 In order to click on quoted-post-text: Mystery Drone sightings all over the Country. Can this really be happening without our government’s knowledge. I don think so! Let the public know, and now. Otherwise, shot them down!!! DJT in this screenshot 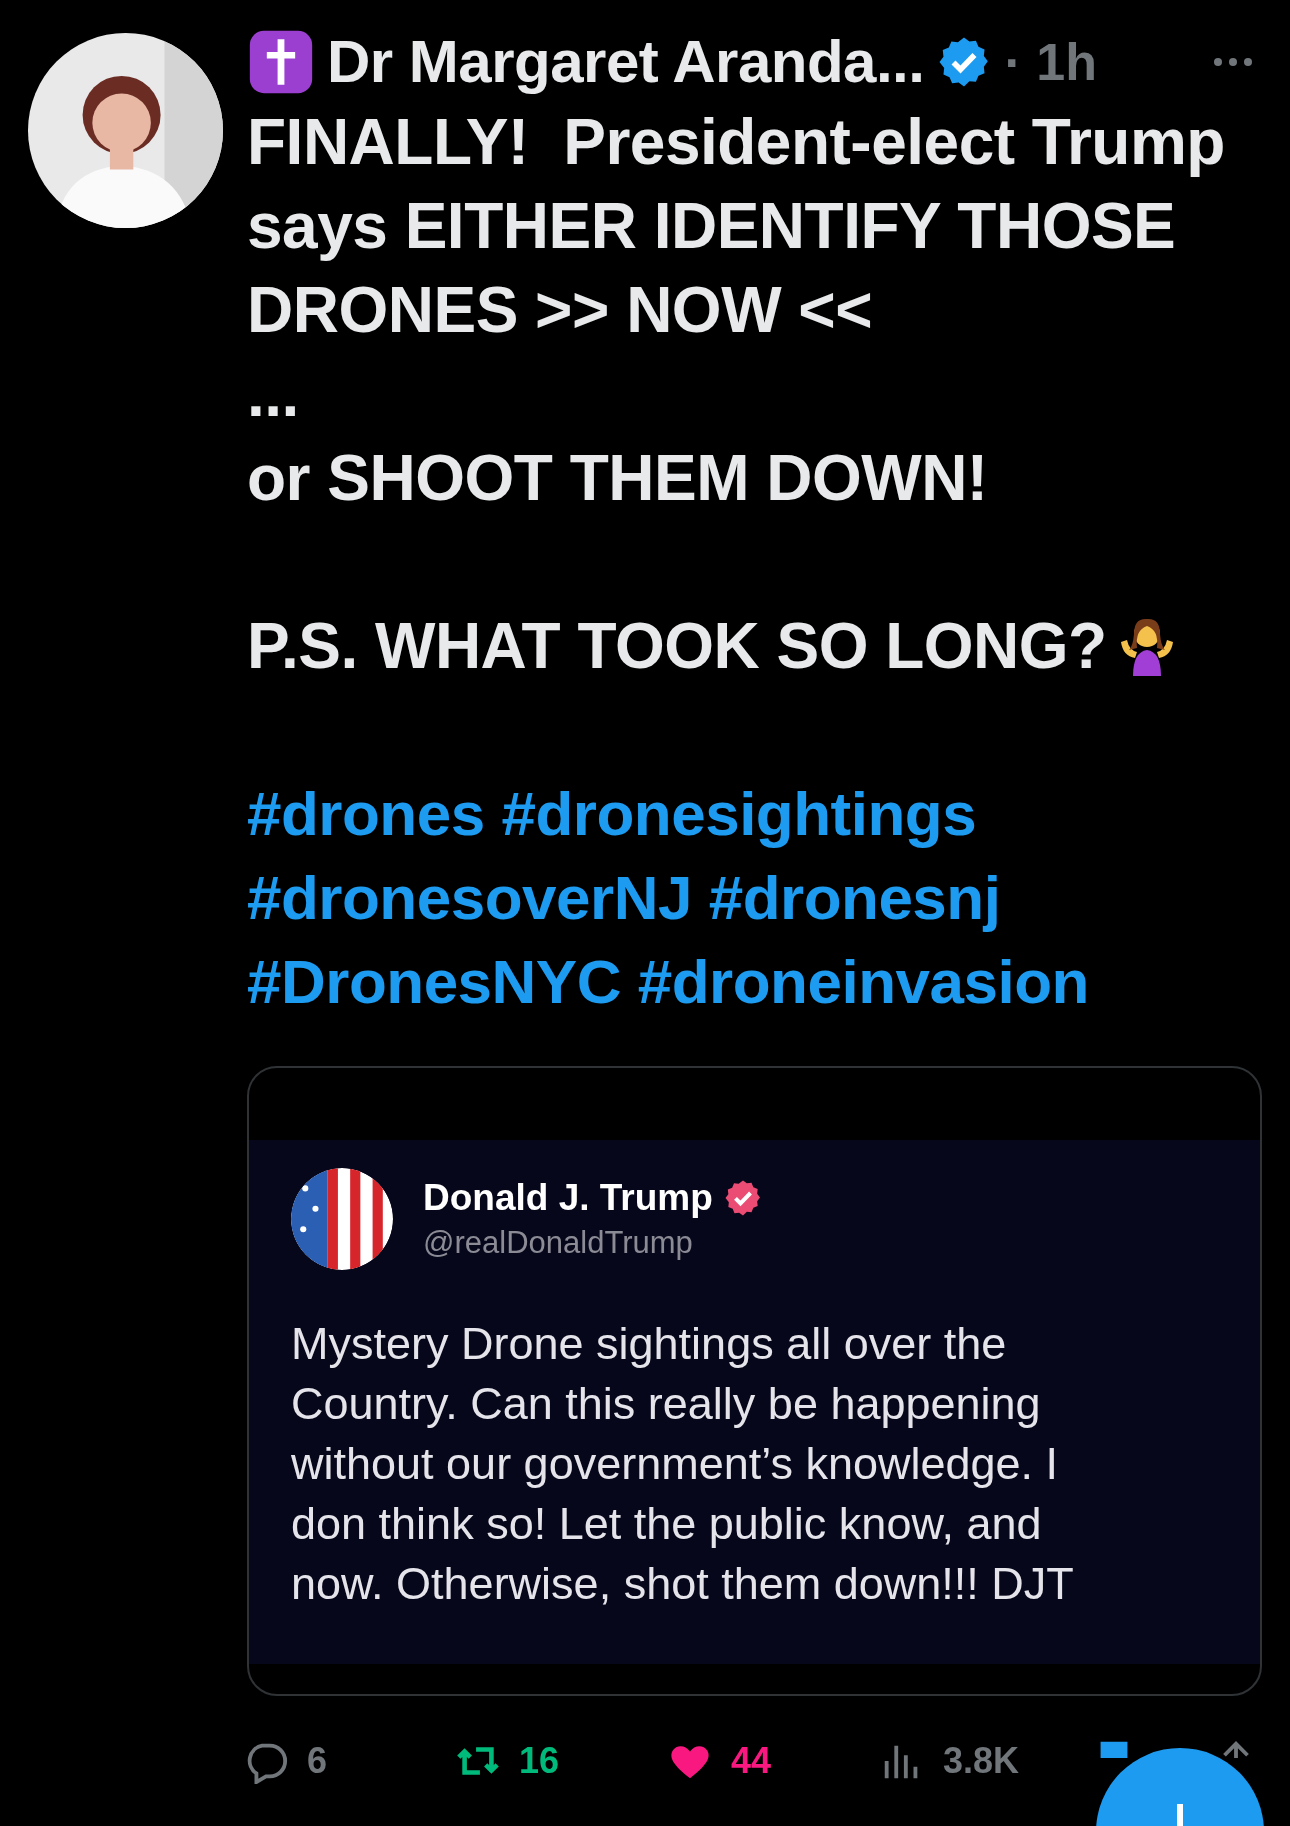, I will do `click(683, 1464)`.